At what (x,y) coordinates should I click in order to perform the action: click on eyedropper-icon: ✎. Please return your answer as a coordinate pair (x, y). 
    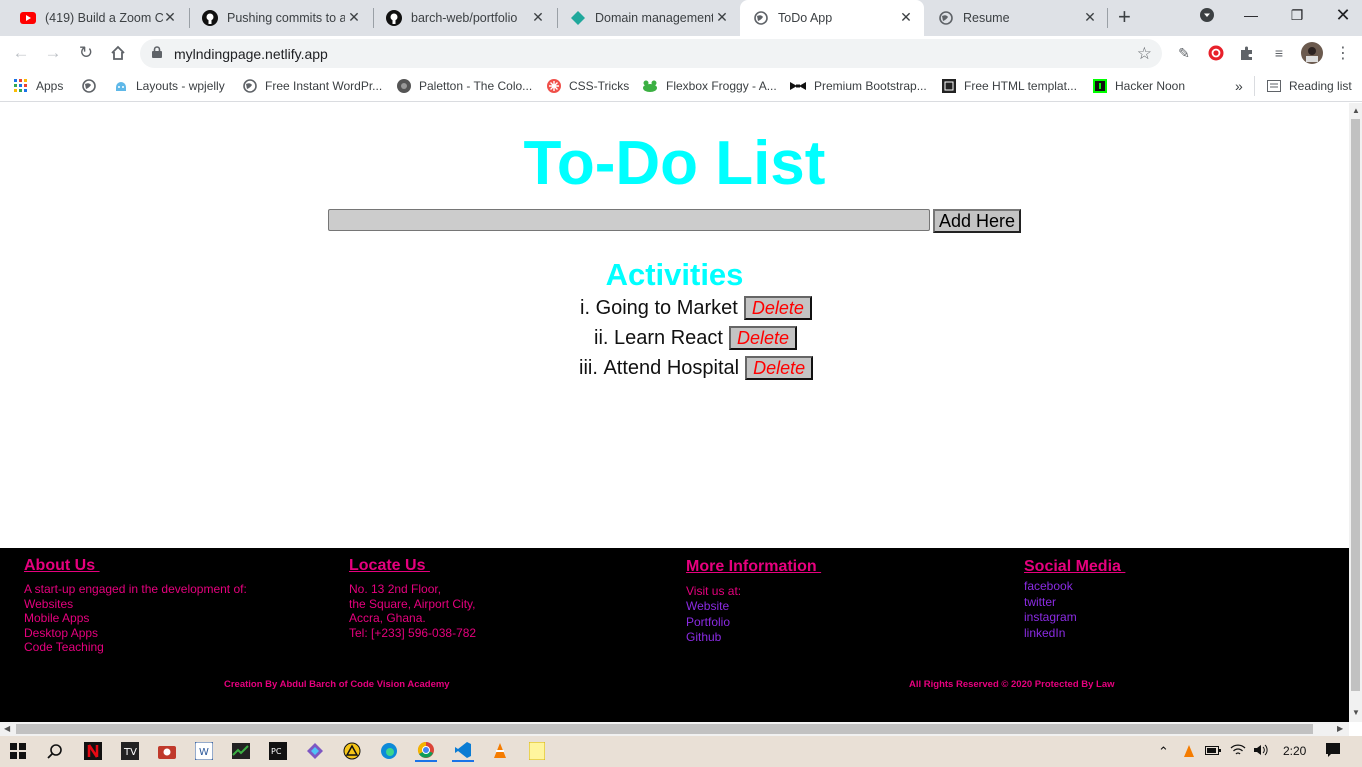
    Looking at the image, I should click on (1184, 53).